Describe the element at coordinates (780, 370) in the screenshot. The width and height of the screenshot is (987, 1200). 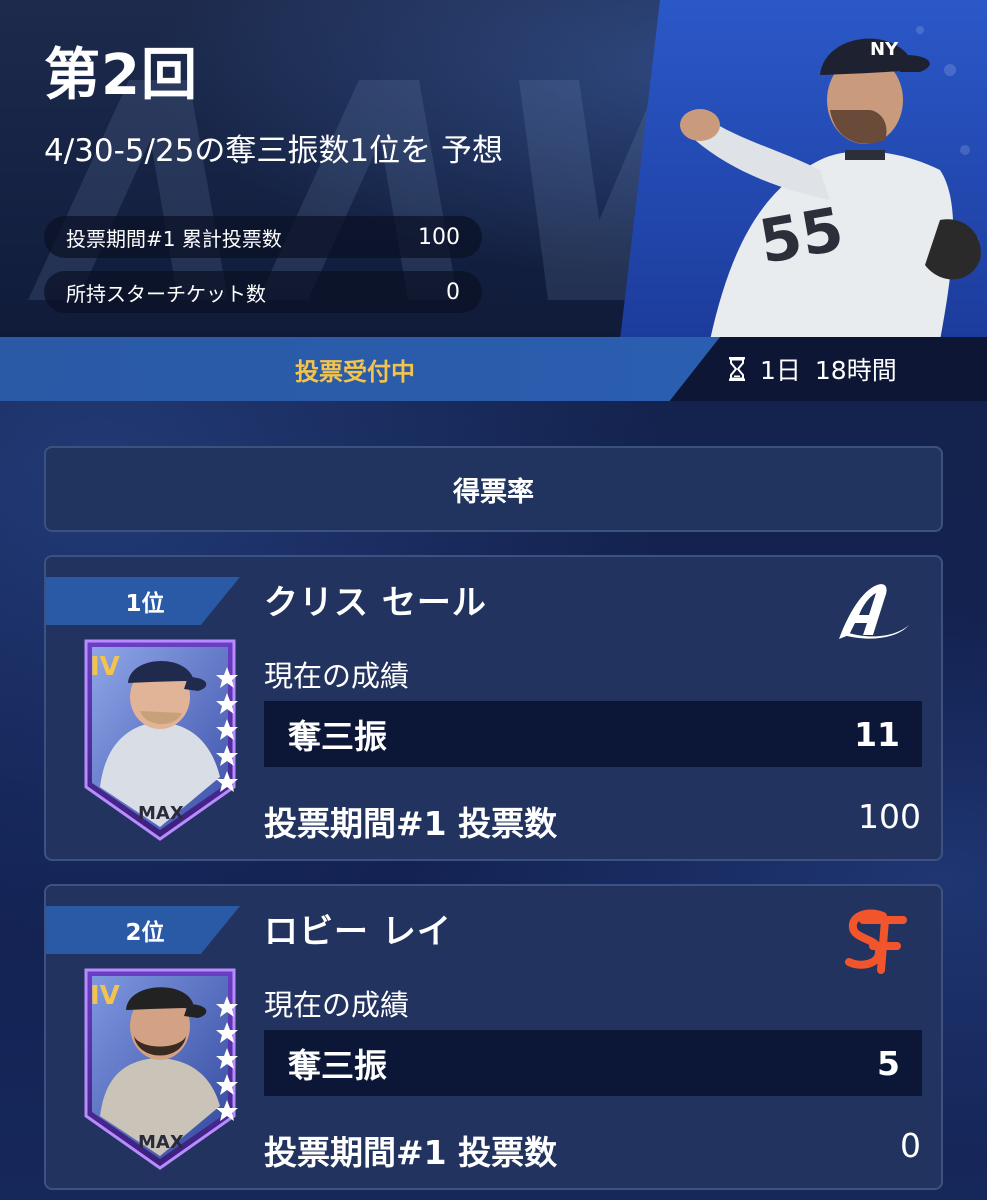
I see `countdown-days: 1日` at that location.